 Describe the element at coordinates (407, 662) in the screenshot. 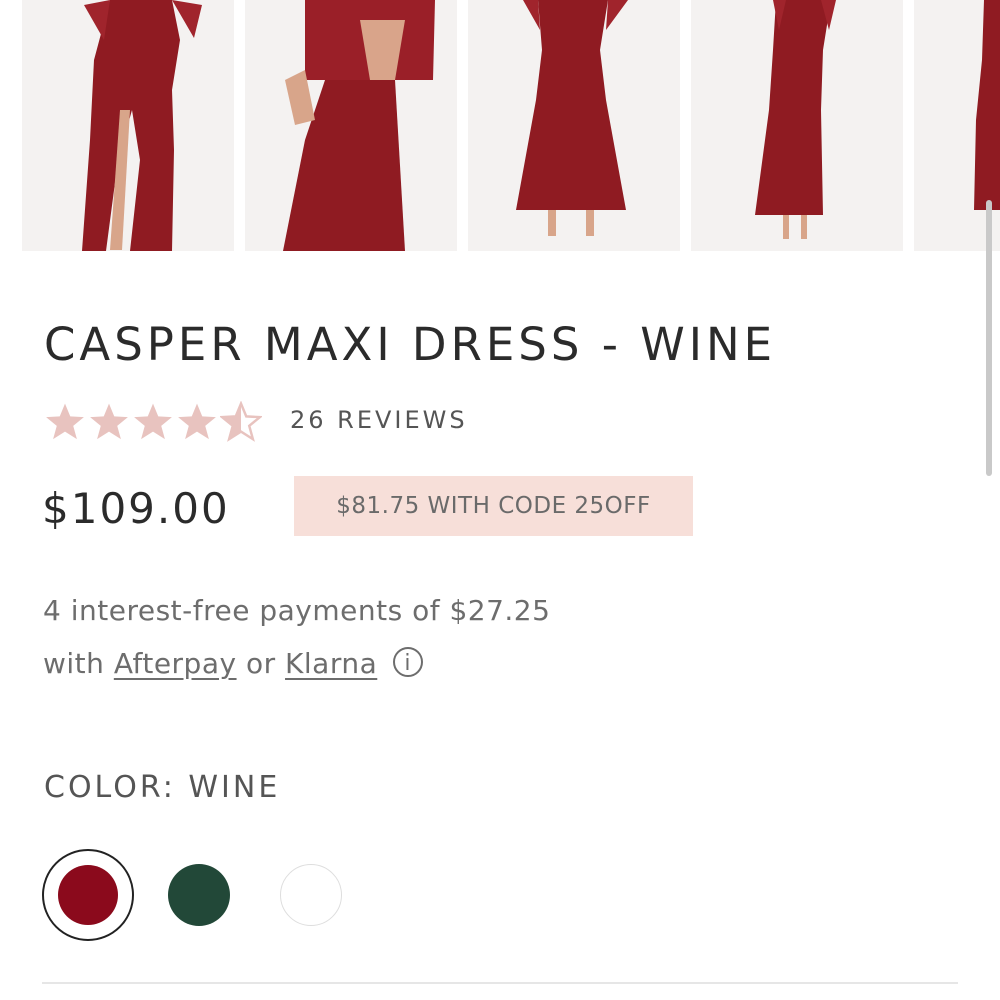

I see `info-icon: i` at that location.